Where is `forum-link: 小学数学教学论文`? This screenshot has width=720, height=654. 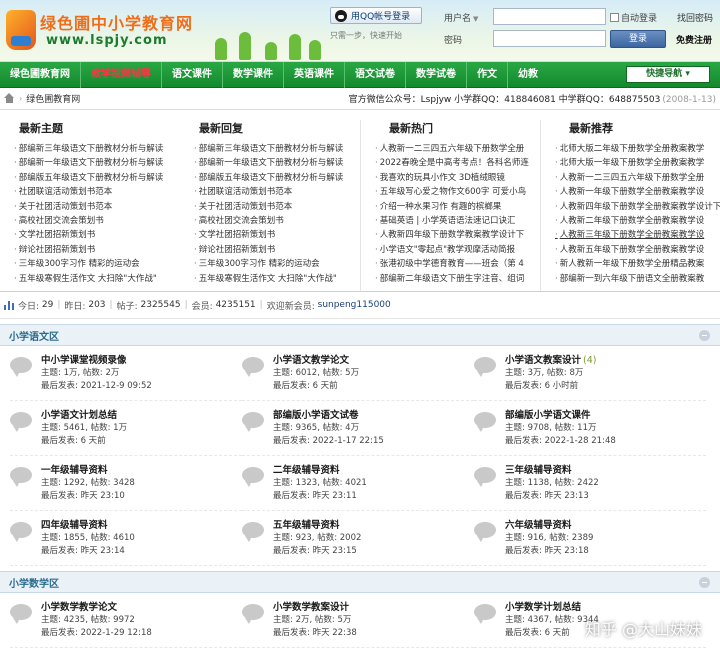 forum-link: 小学数学教学论文 is located at coordinates (79, 607).